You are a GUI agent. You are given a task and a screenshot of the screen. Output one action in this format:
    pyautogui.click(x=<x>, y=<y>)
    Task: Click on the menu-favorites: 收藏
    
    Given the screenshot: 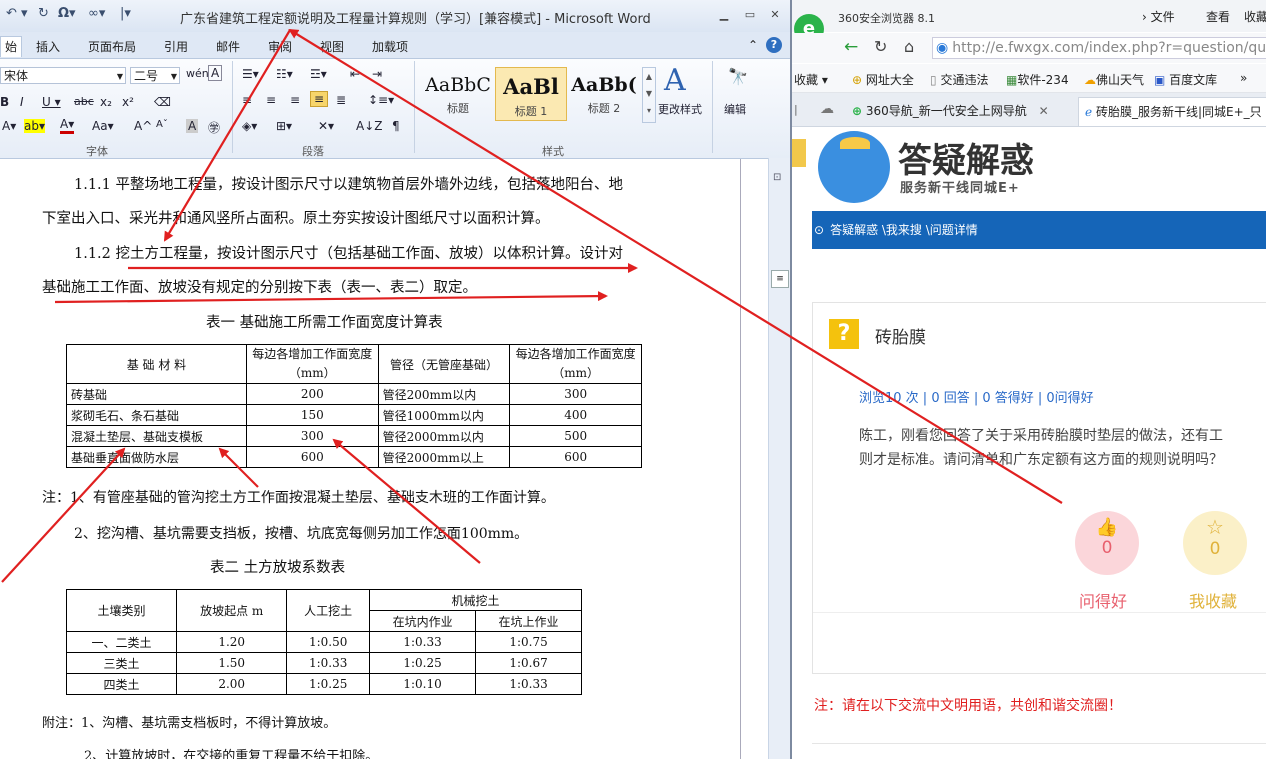 What is the action you would take?
    pyautogui.click(x=1255, y=16)
    